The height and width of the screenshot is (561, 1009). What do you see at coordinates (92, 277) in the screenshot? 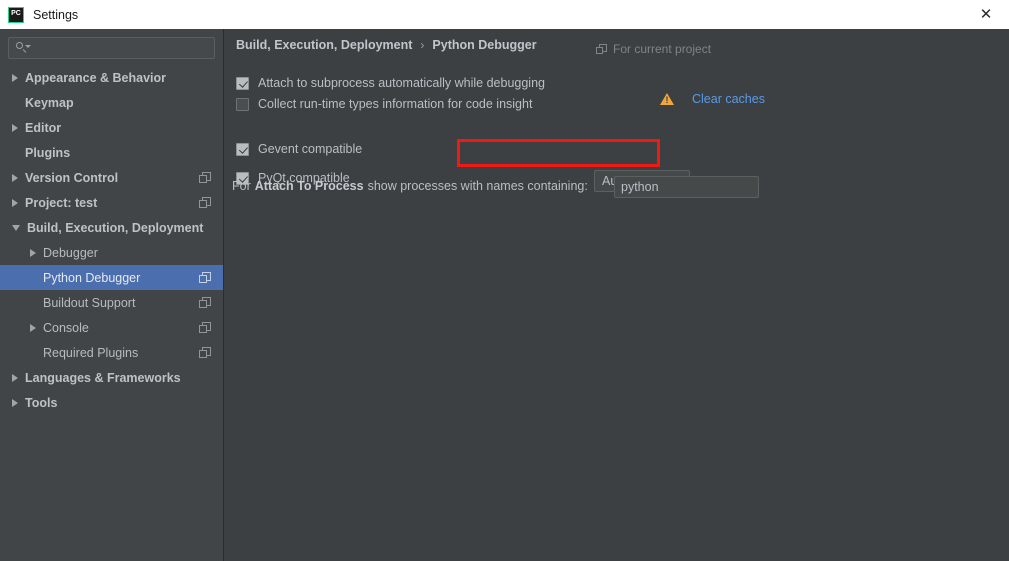
I see `sidebar-item-label: Python Debugger` at bounding box center [92, 277].